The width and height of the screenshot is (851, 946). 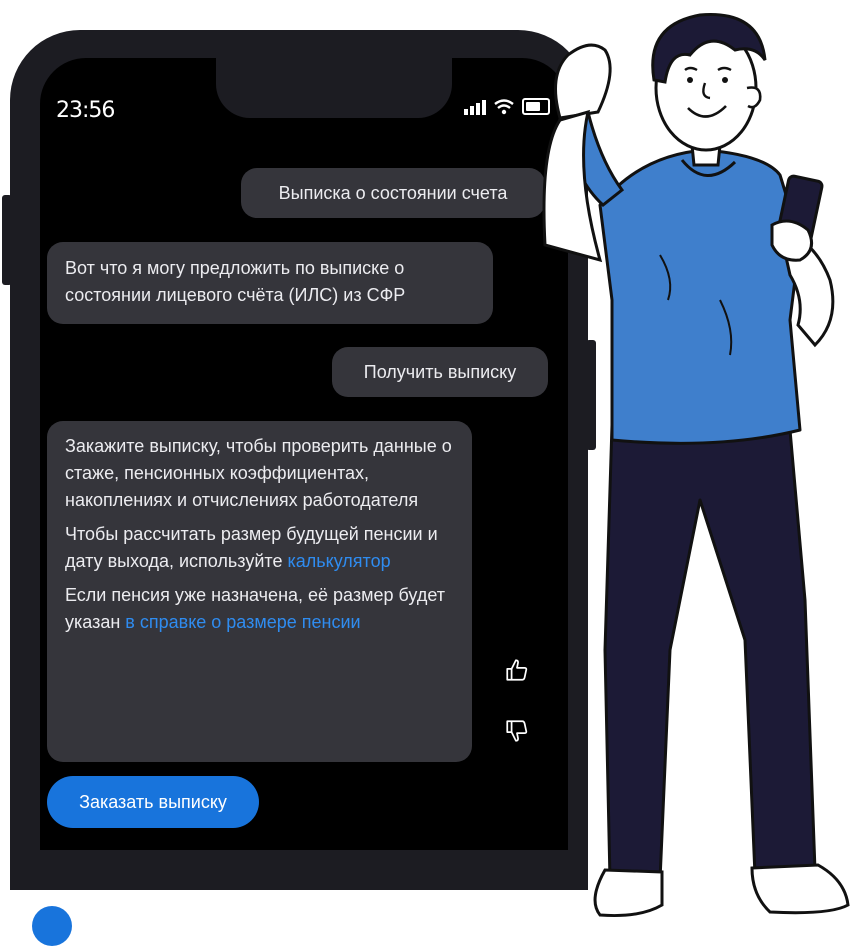 What do you see at coordinates (475, 107) in the screenshot?
I see `signal-icon` at bounding box center [475, 107].